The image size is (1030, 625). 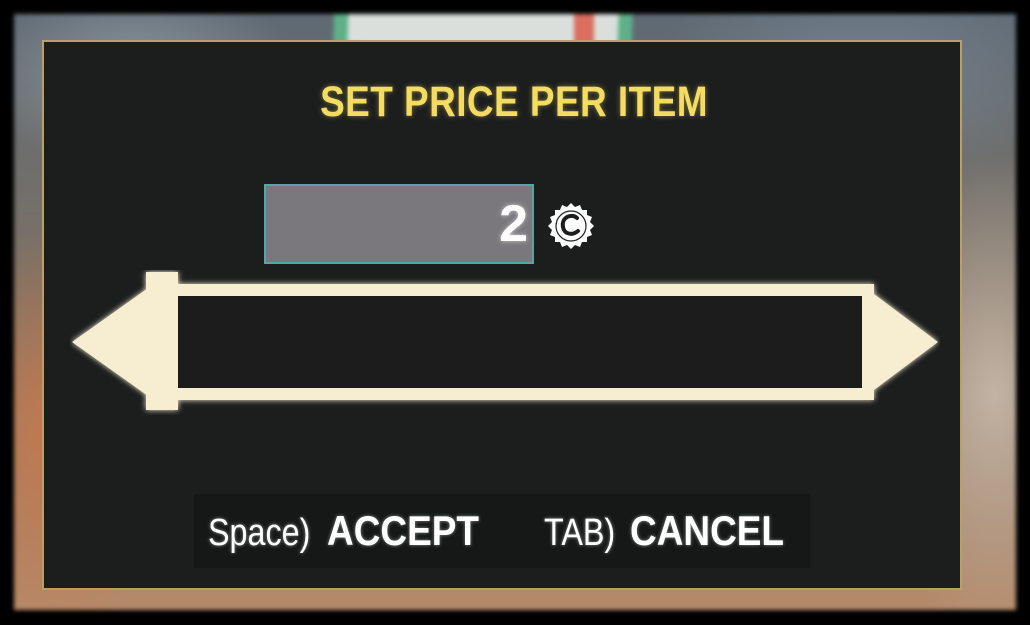 I want to click on accept-button: Space) ACCEPT, so click(x=354, y=531).